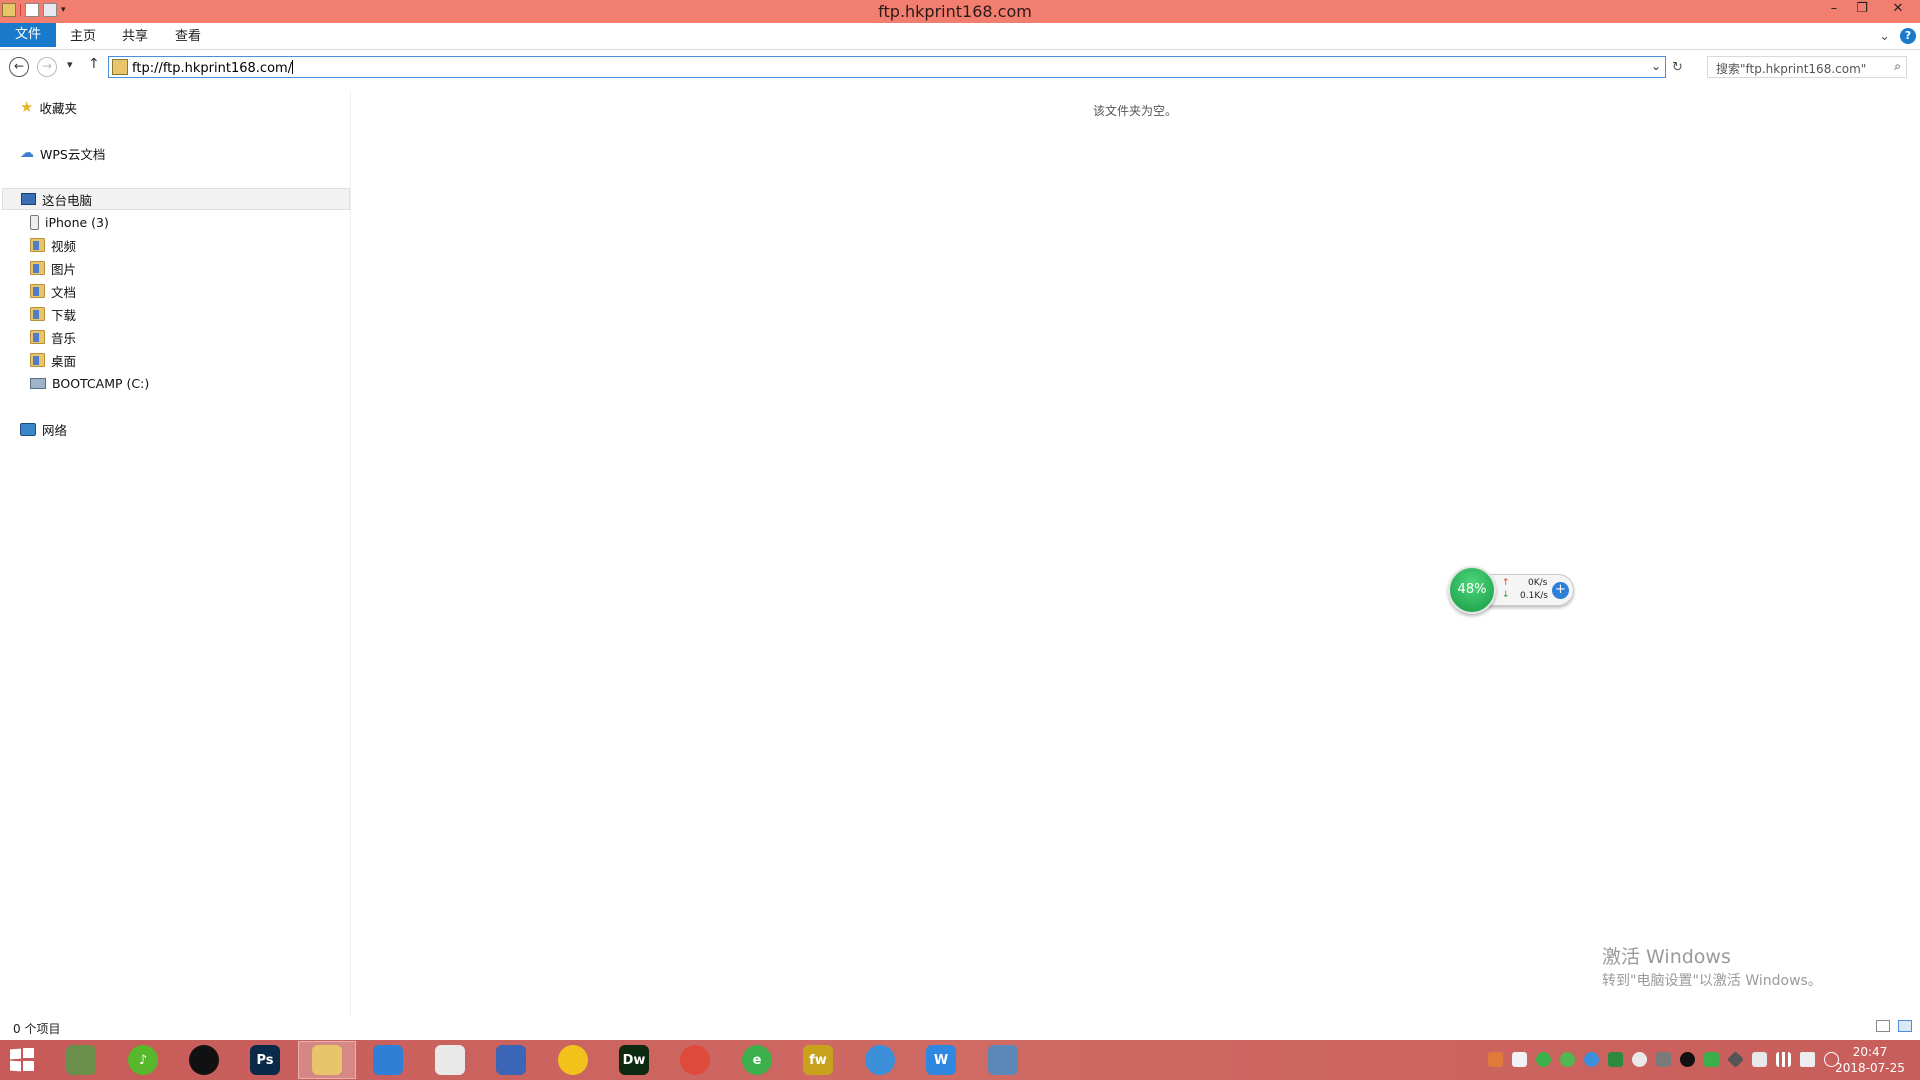 This screenshot has height=1080, width=1920. Describe the element at coordinates (1908, 36) in the screenshot. I see `help-icon: ?` at that location.